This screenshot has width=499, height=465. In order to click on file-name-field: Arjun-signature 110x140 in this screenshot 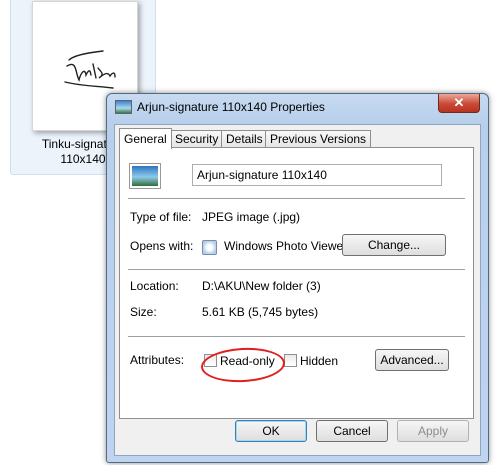, I will do `click(317, 175)`.